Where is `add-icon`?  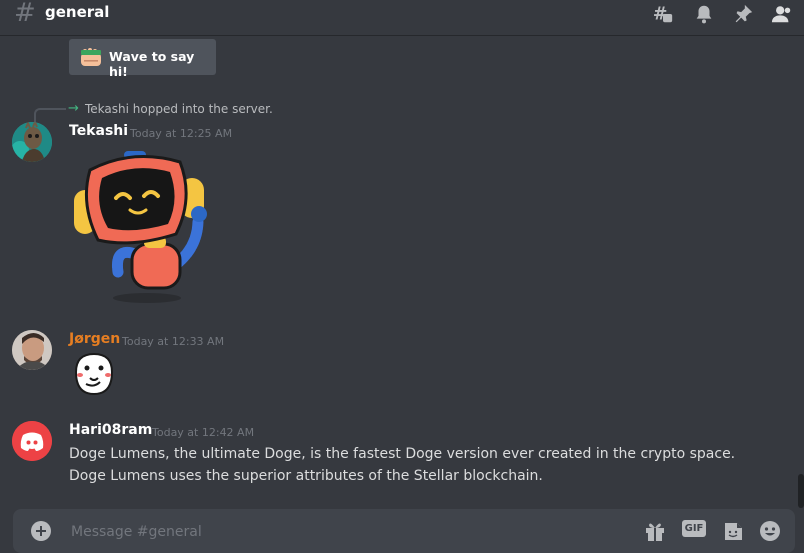
add-icon is located at coordinates (41, 531).